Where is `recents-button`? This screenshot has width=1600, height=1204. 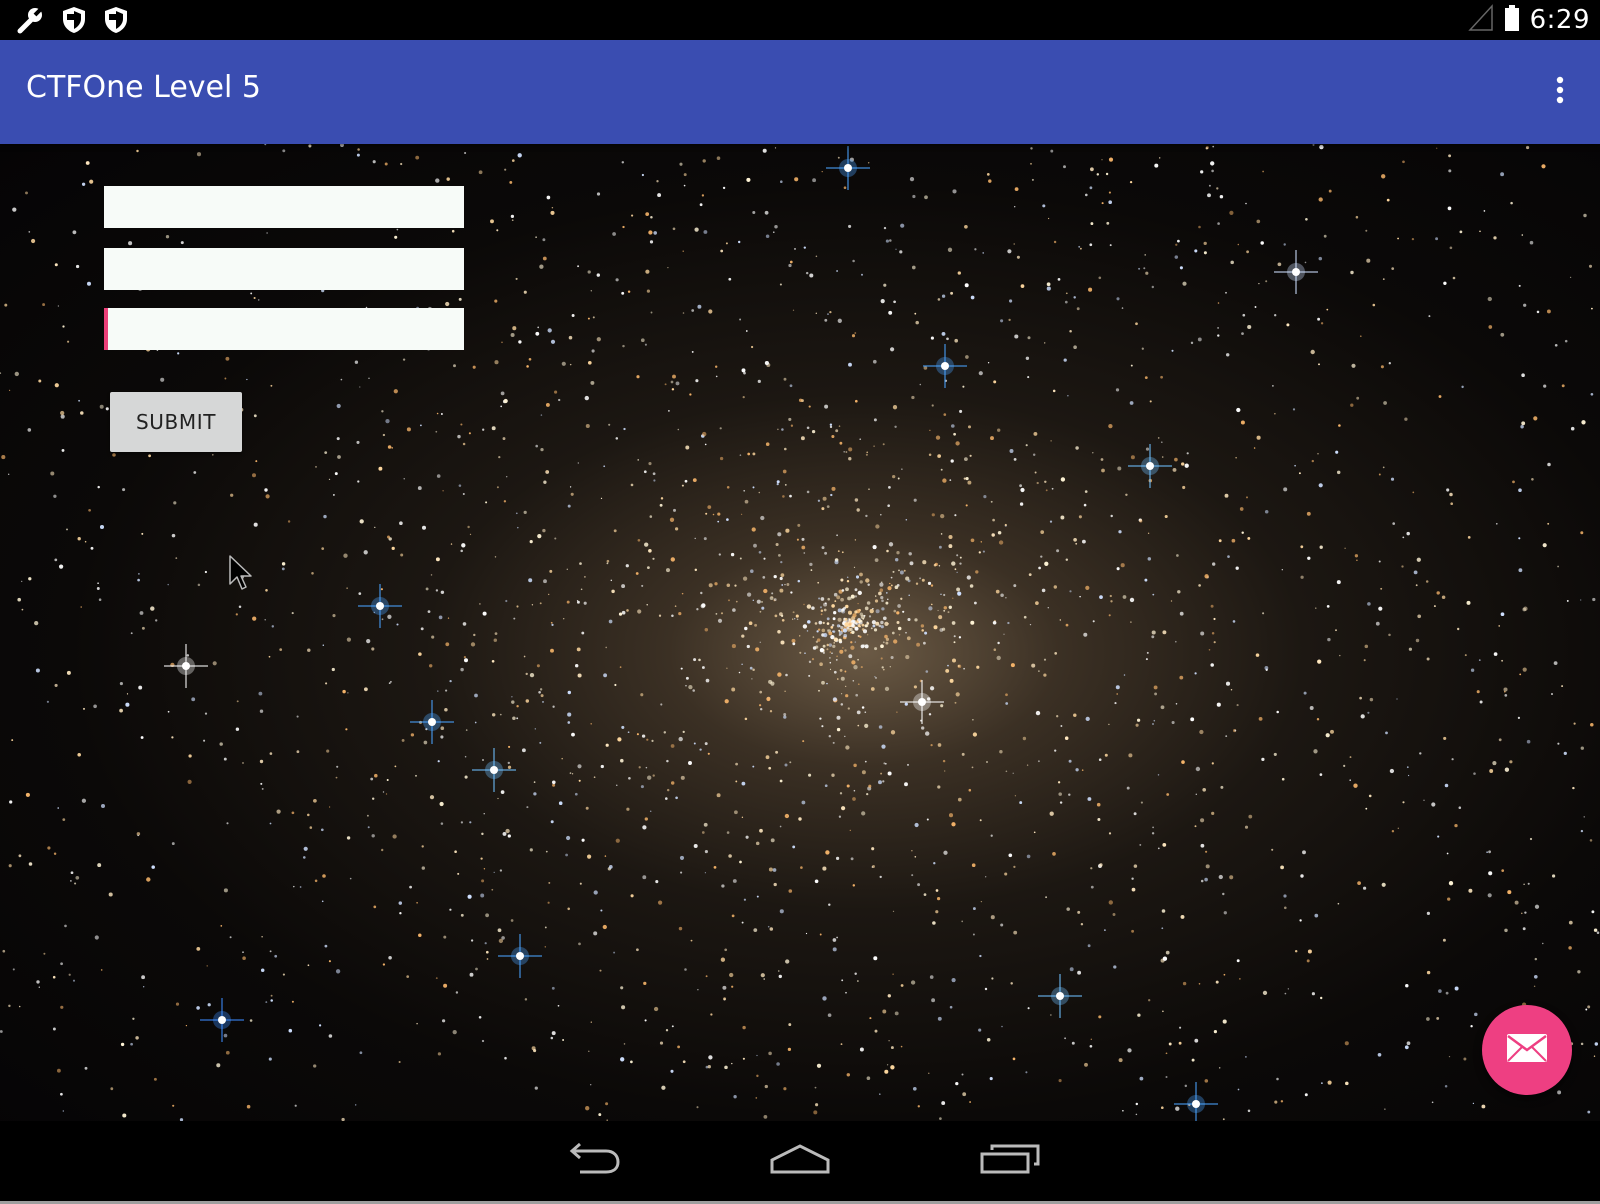 recents-button is located at coordinates (1010, 1161).